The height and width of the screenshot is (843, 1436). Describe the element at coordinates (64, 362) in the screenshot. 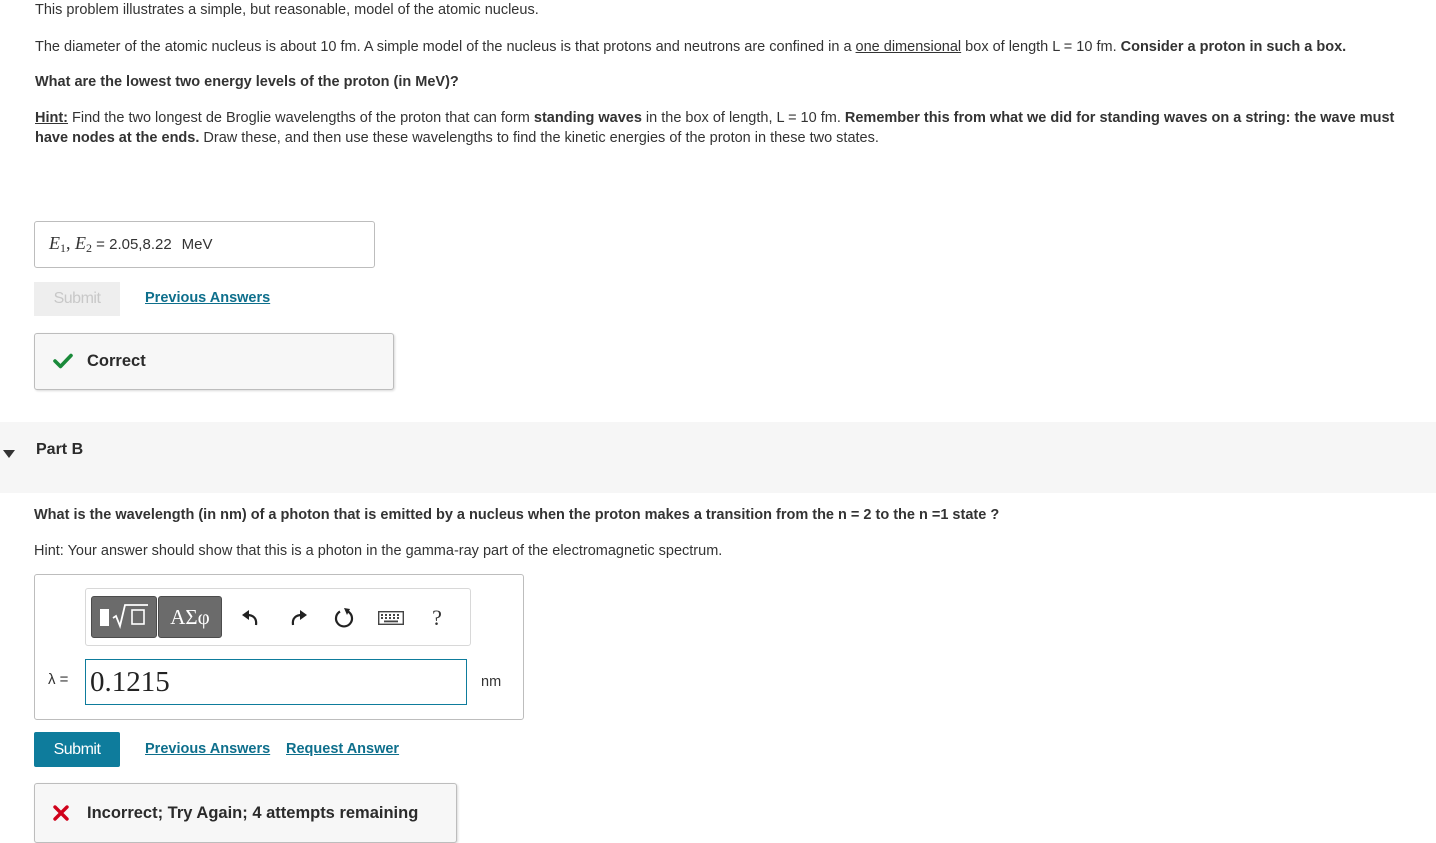

I see `checkmark-icon` at that location.